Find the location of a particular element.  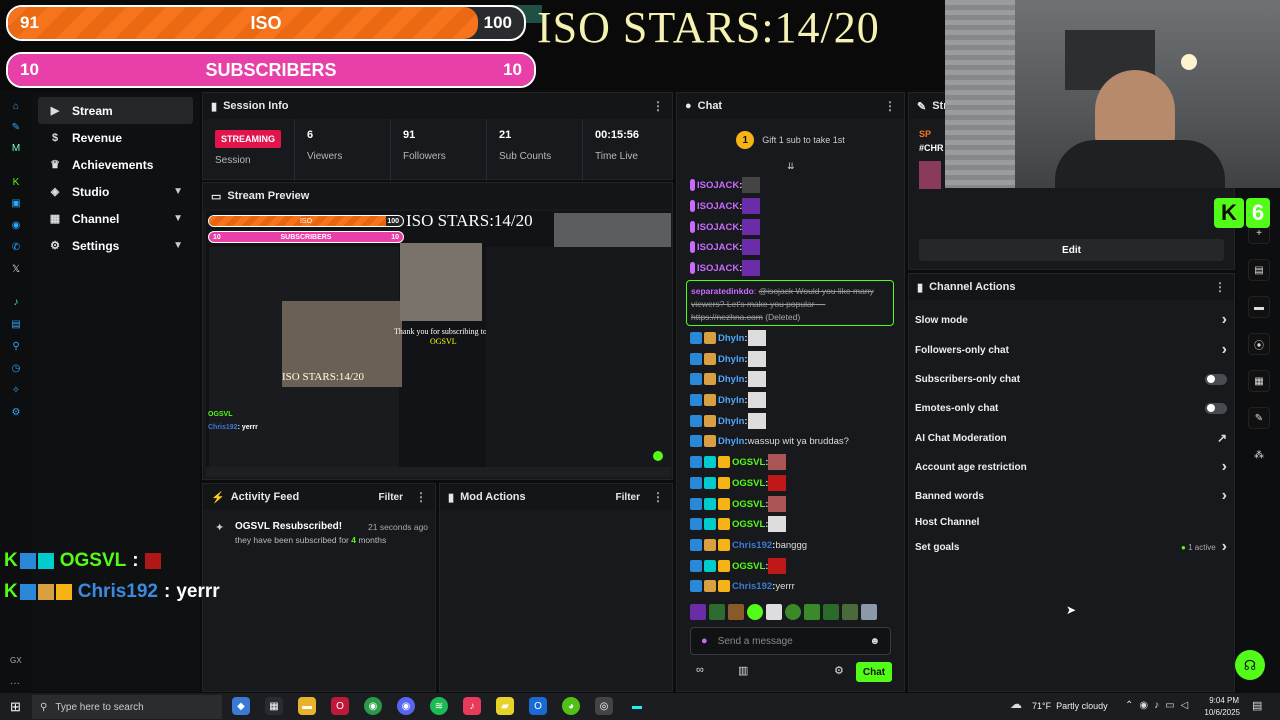

chrome-icon: ◉ is located at coordinates (373, 706).